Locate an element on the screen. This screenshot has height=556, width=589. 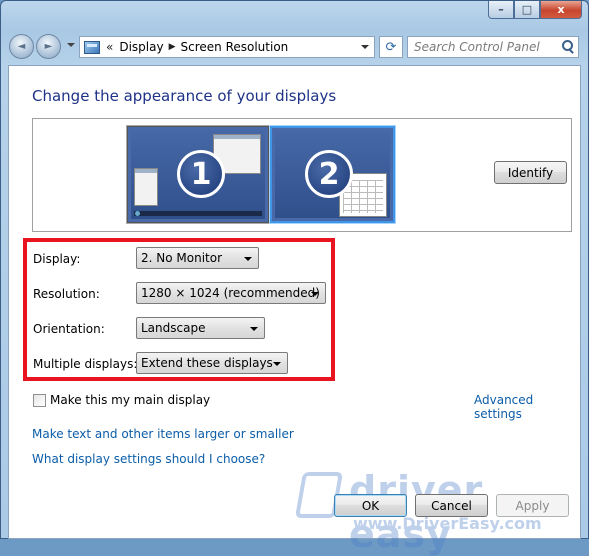
minimize-button: – is located at coordinates (501, 10).